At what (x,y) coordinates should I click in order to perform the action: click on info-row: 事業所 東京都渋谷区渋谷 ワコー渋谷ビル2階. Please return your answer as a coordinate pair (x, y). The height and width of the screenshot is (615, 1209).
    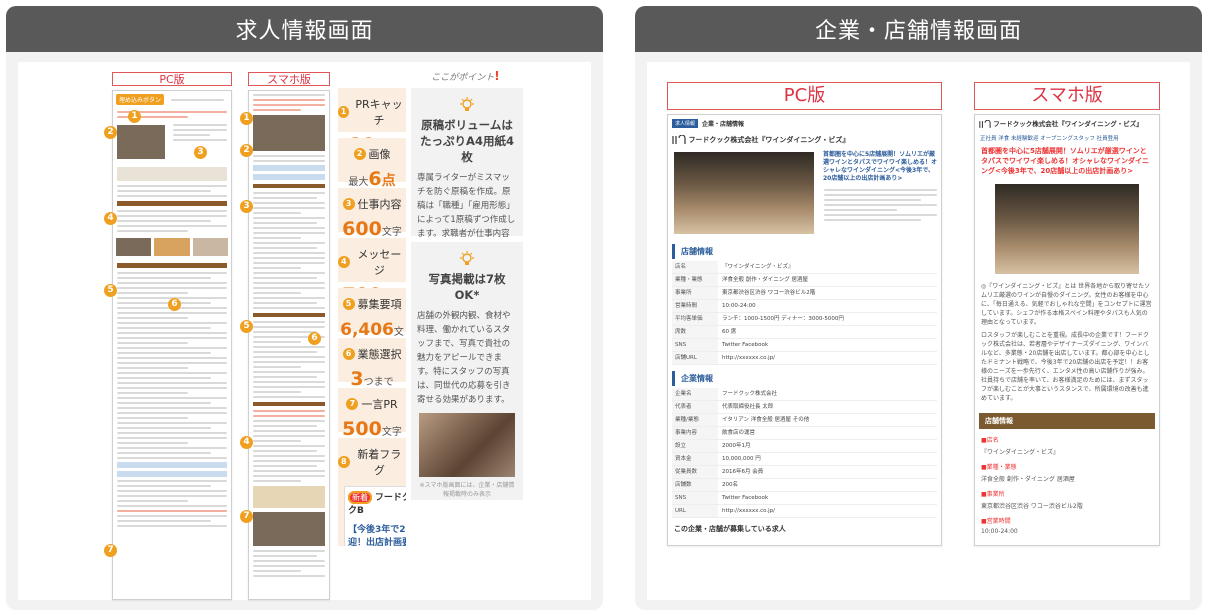
    Looking at the image, I should click on (804, 293).